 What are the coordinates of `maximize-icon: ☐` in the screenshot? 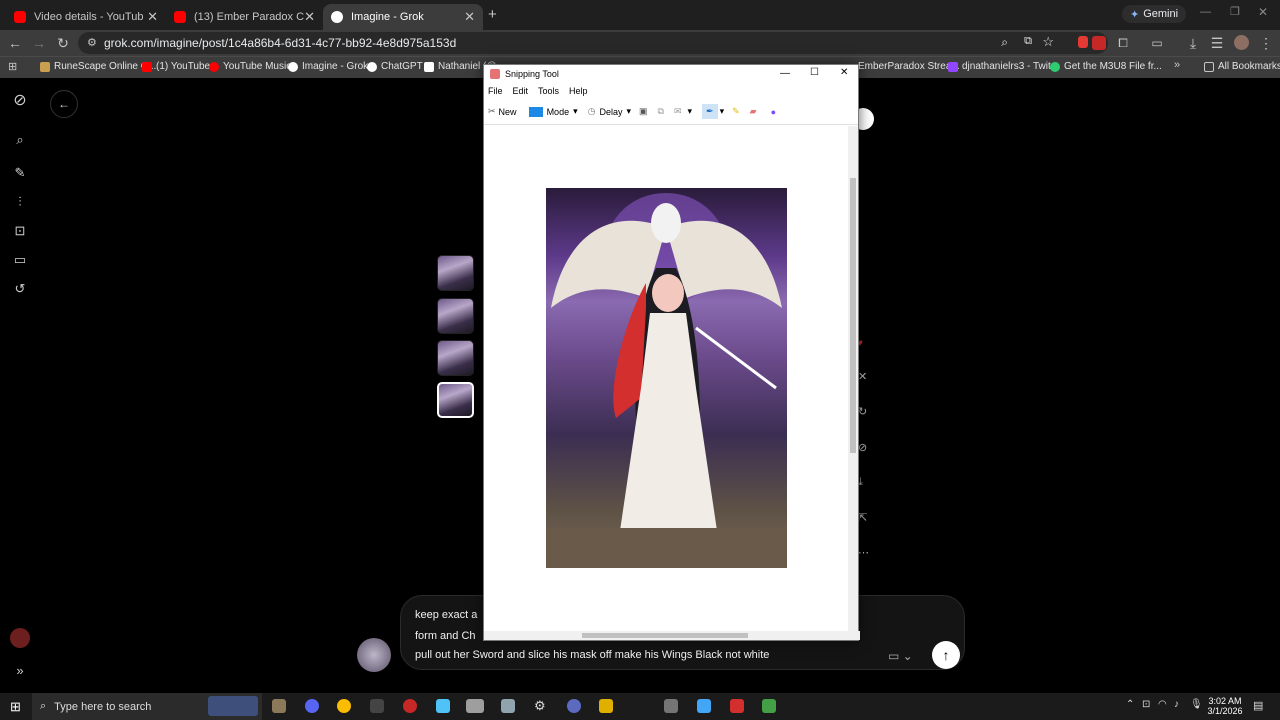 It's located at (814, 72).